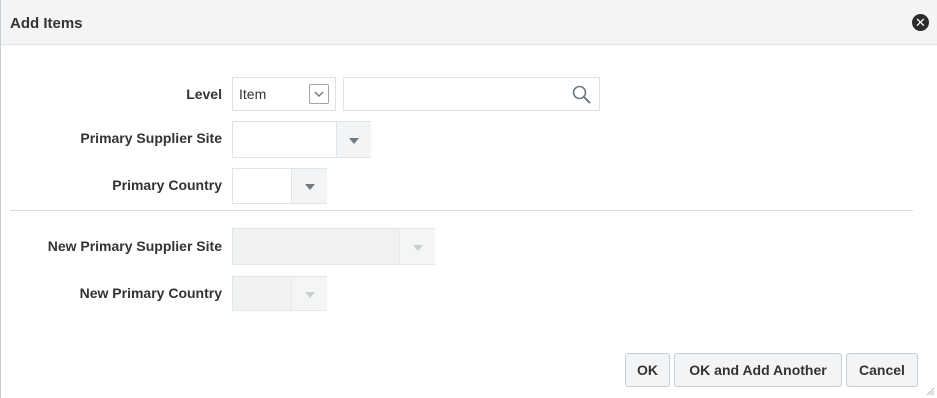  Describe the element at coordinates (301, 139) in the screenshot. I see `primary-supplier-site-select` at that location.